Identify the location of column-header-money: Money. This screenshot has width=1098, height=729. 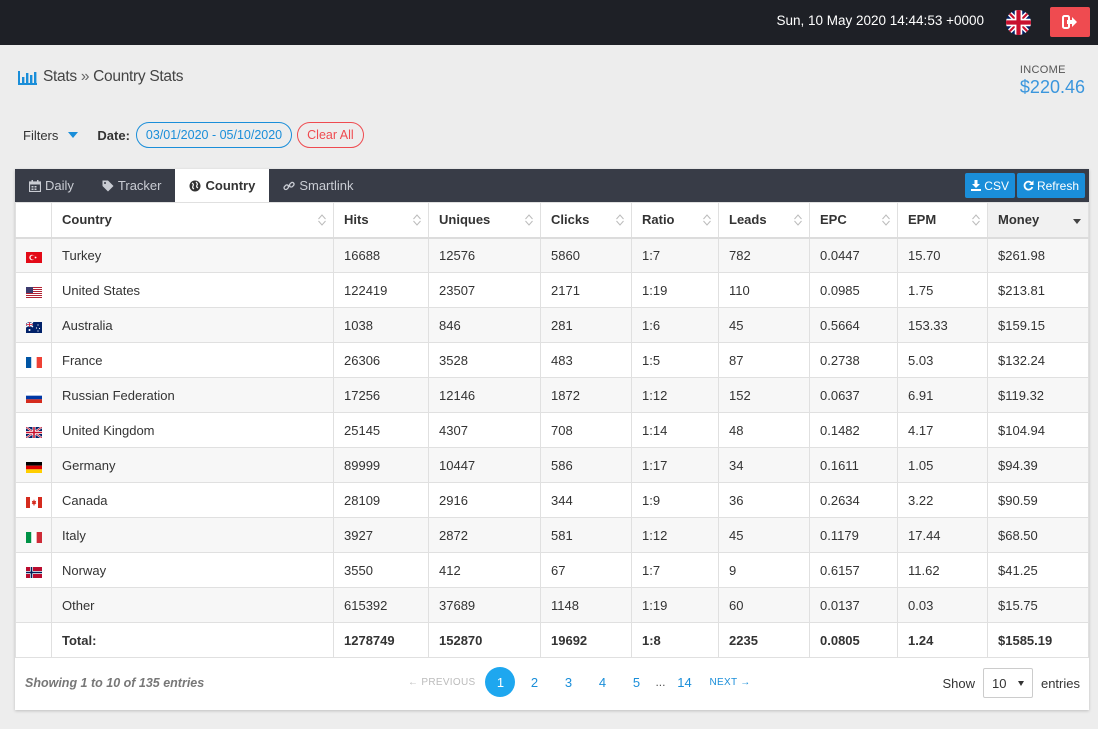
(1038, 220).